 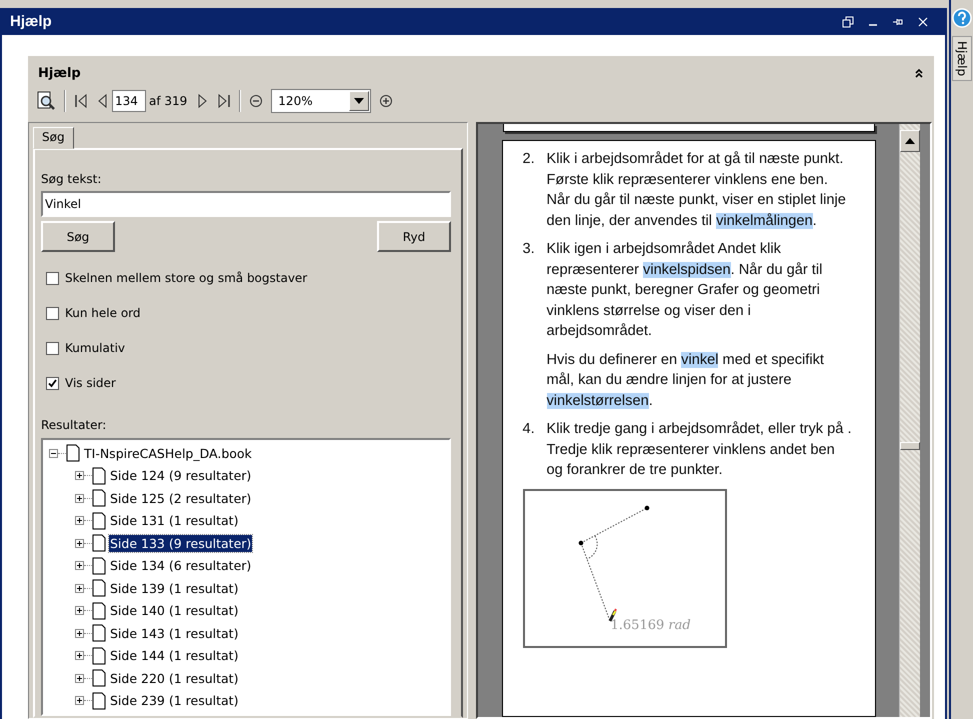 What do you see at coordinates (95, 348) in the screenshot?
I see `option-label: Kumulativ` at bounding box center [95, 348].